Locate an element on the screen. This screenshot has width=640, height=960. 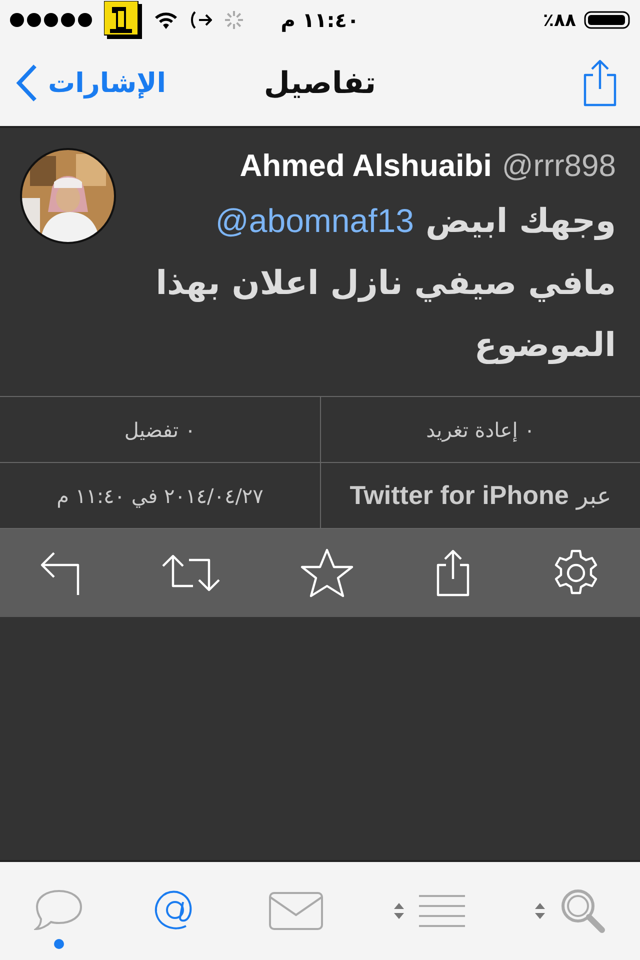
retweet-button is located at coordinates (190, 573).